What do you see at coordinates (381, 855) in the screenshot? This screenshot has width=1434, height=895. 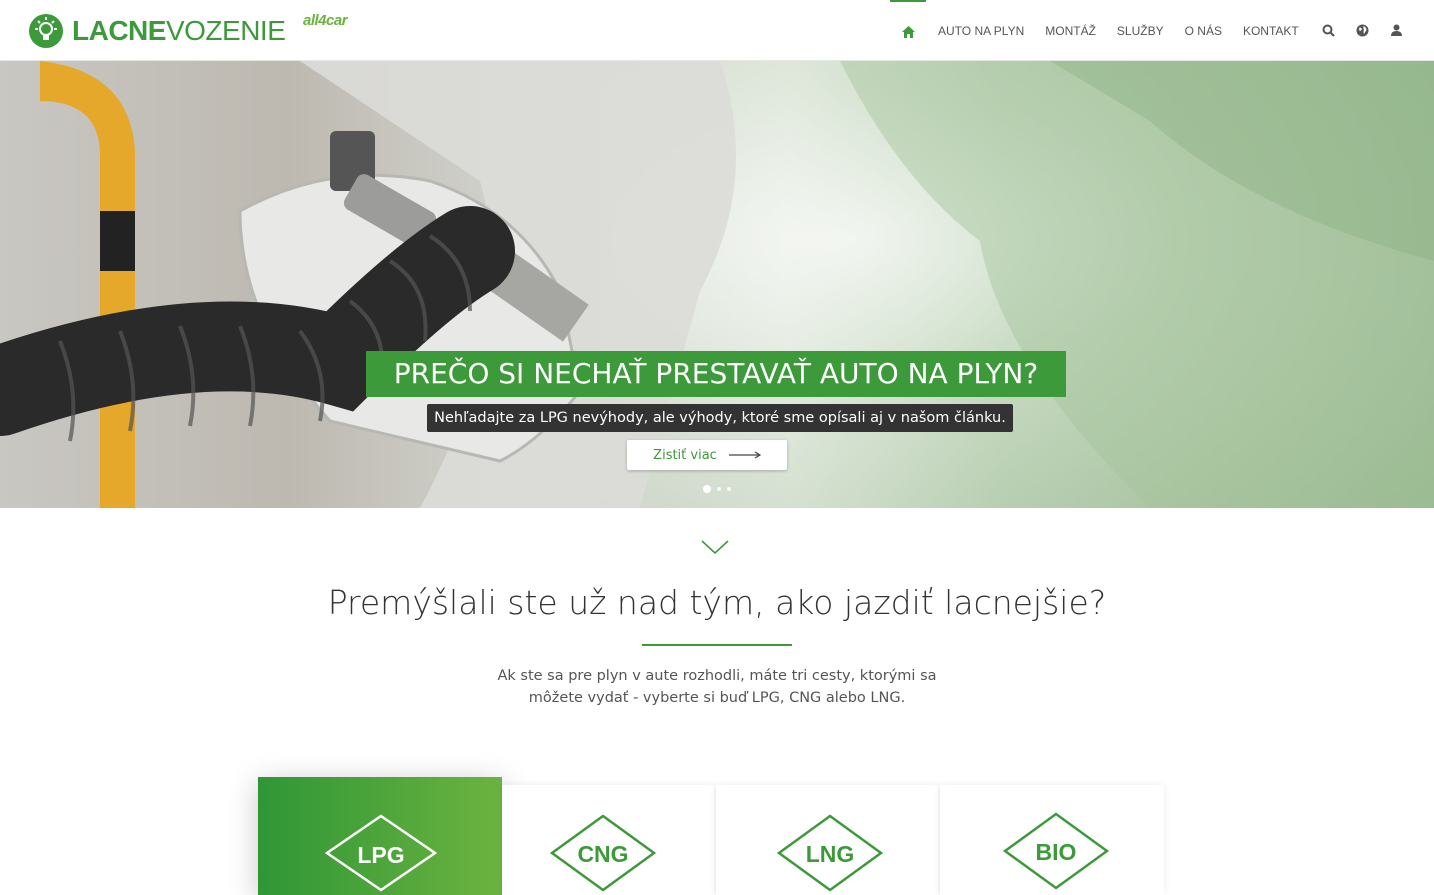 I see `card-lpg-label: LPG` at bounding box center [381, 855].